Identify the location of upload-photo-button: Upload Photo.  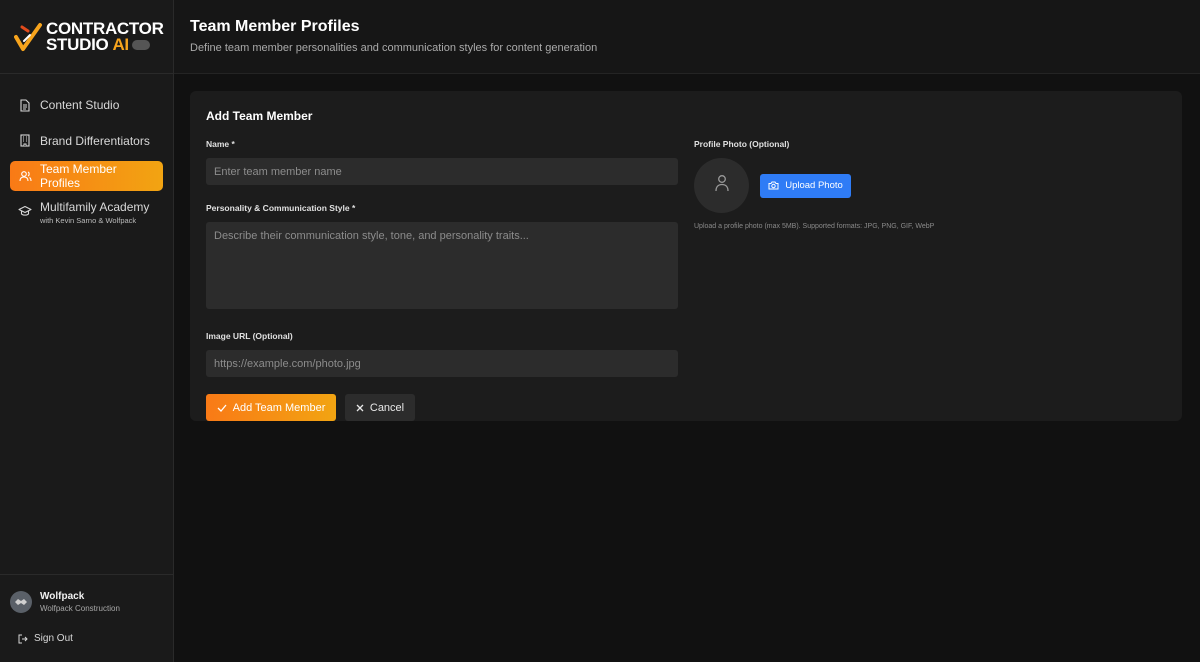
(805, 185).